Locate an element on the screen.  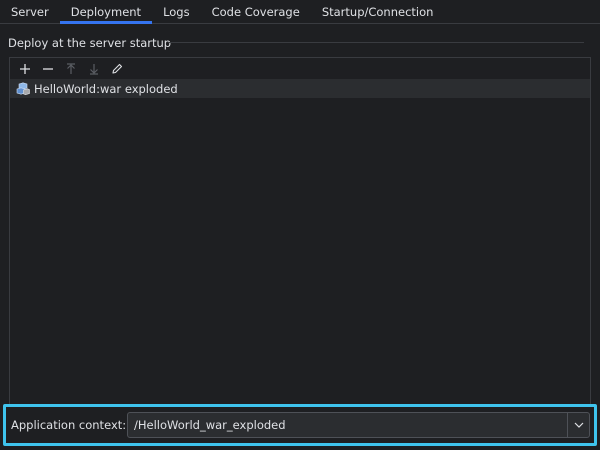
move-up-button is located at coordinates (70, 68).